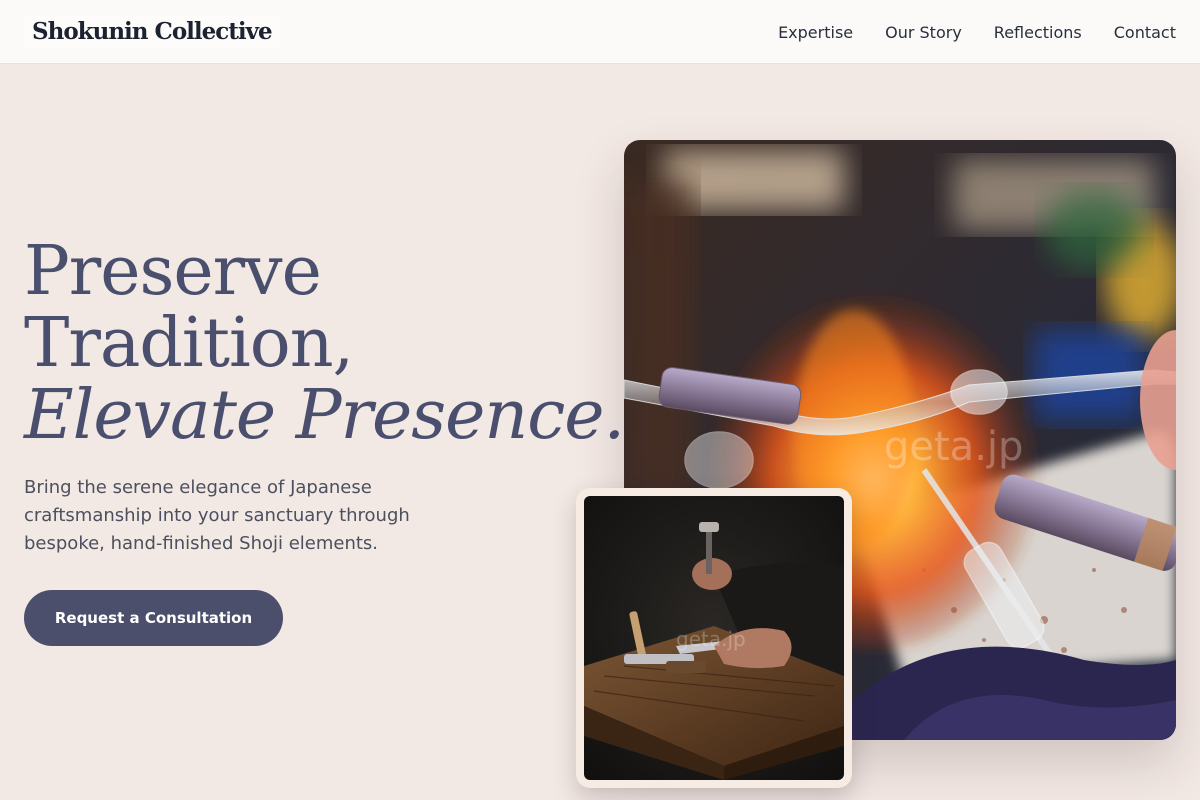  What do you see at coordinates (953, 447) in the screenshot?
I see `main-photo-watermark: geta.jp` at bounding box center [953, 447].